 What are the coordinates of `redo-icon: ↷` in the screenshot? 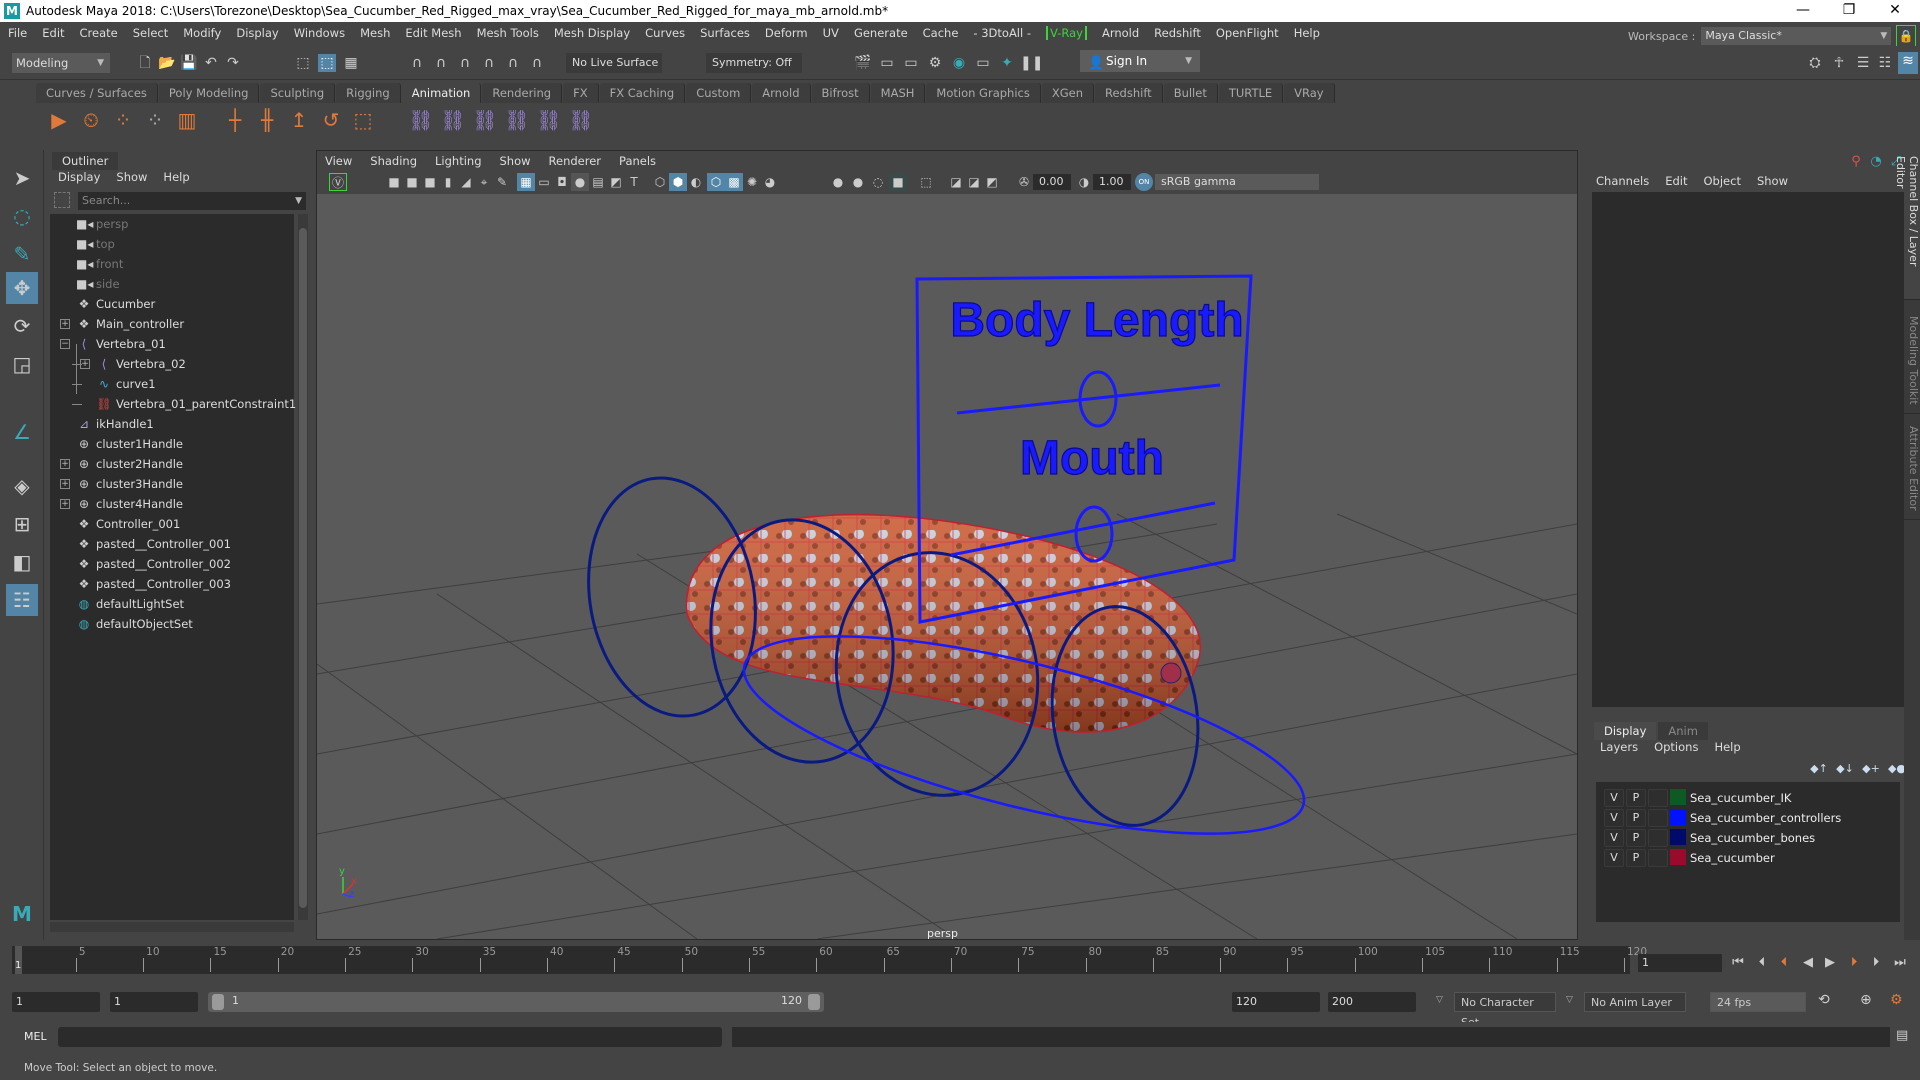 It's located at (233, 63).